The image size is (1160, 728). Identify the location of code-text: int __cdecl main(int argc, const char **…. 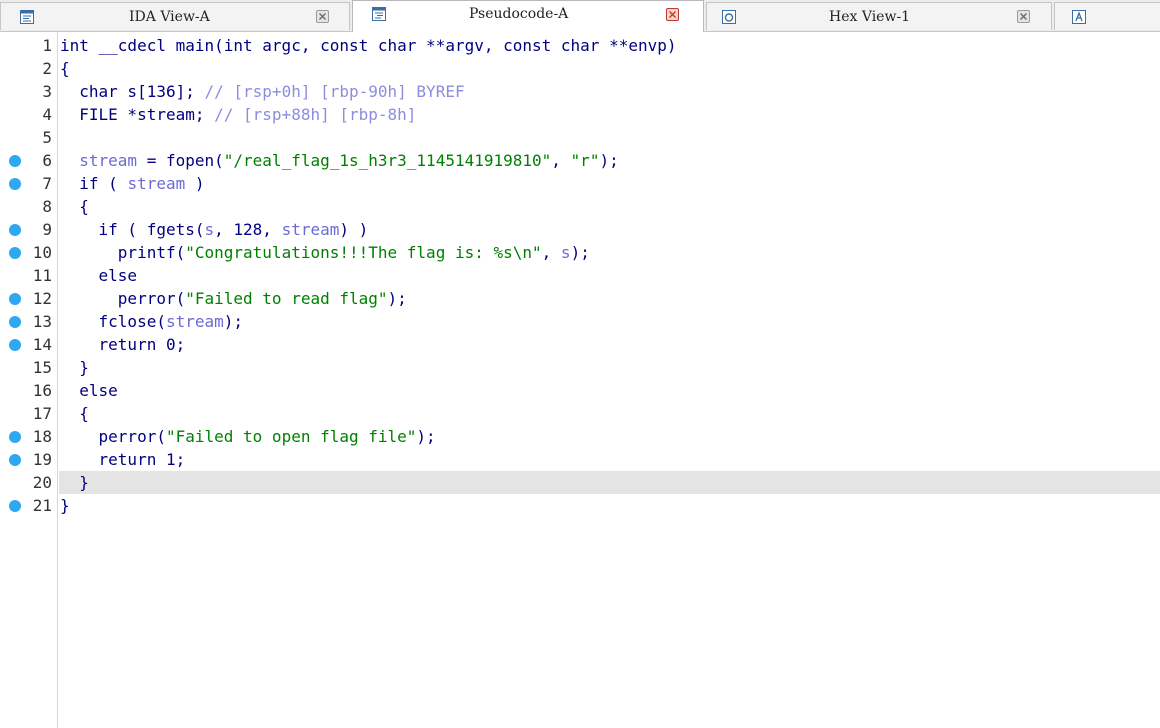
(368, 45).